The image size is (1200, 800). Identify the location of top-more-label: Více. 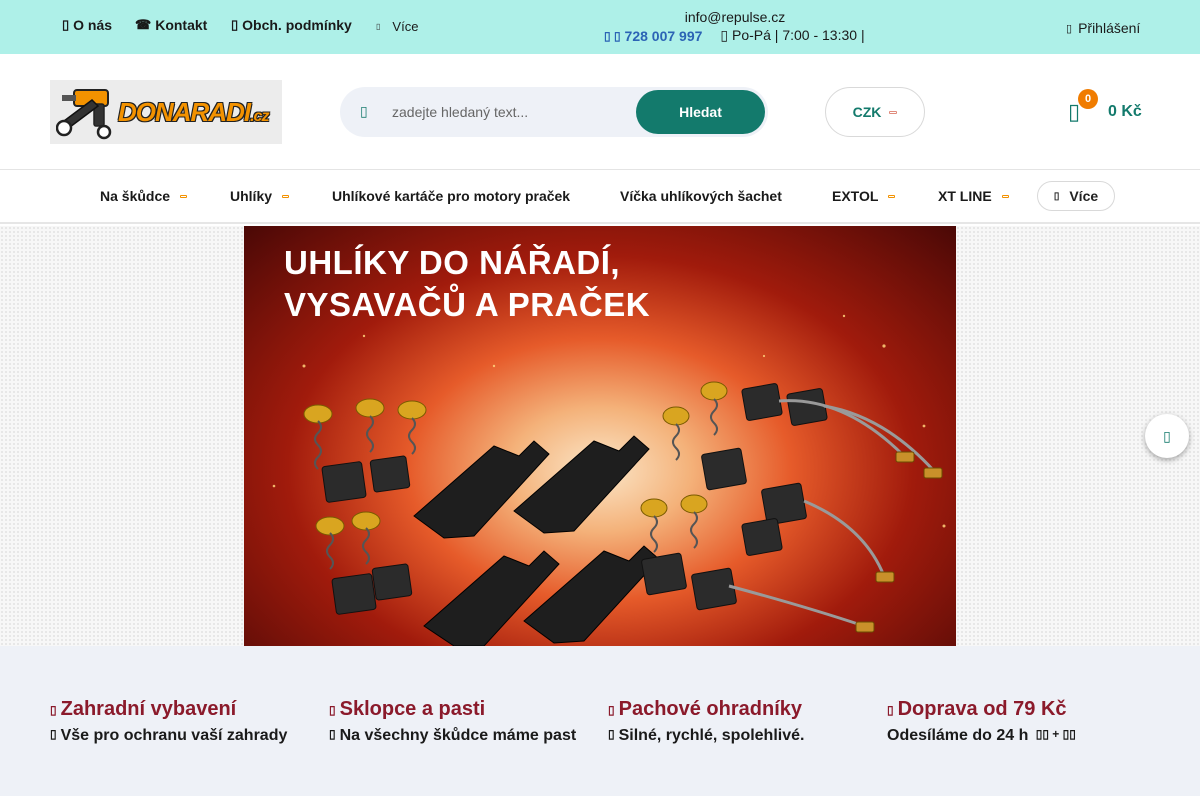
(405, 26).